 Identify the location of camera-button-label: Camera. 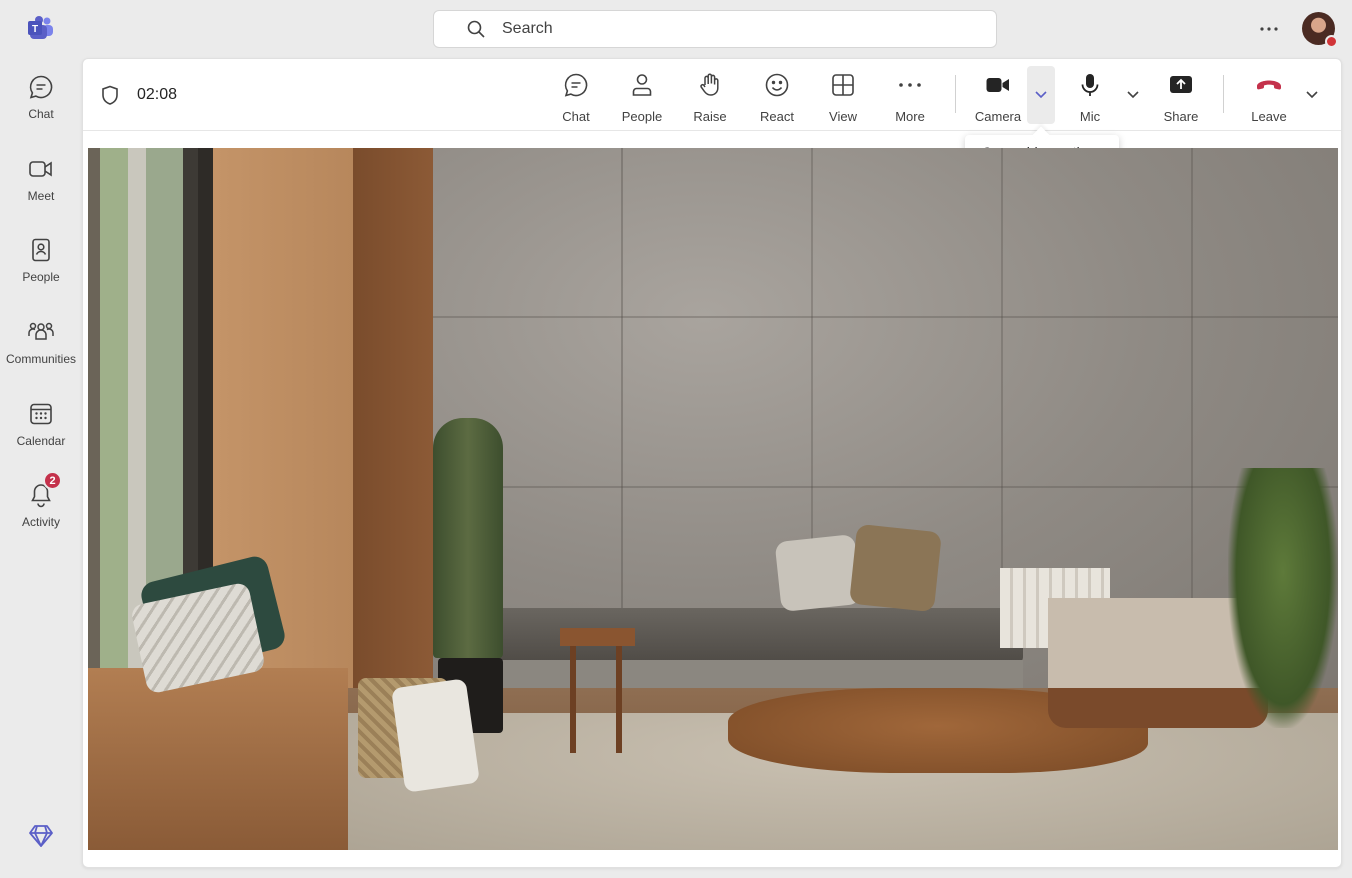
(998, 116).